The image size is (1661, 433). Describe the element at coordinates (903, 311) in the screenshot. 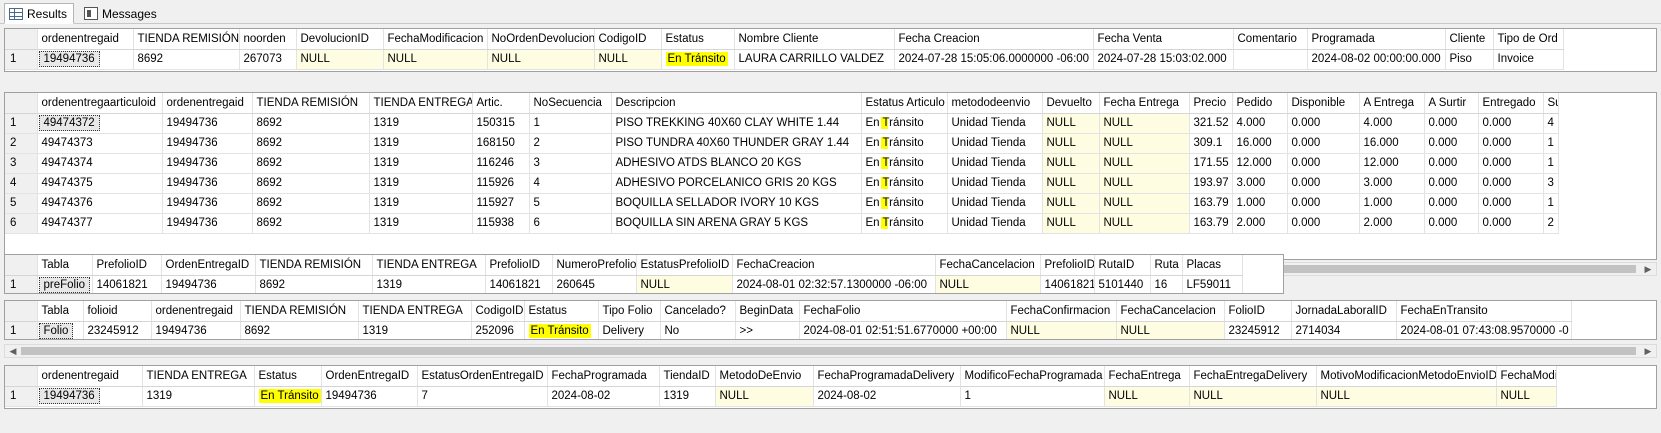

I see `column-header: FechaFolio` at that location.